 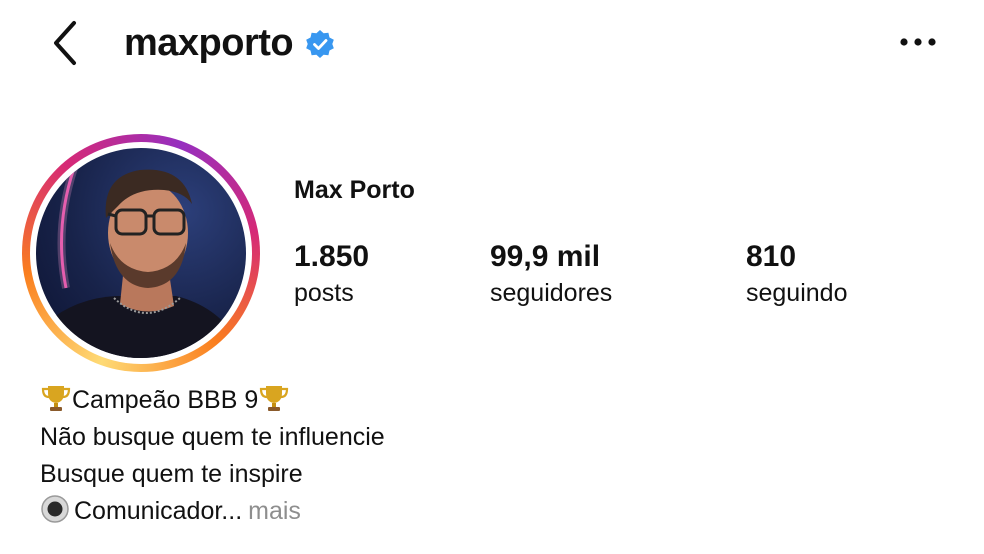 I want to click on bio-line2: Não busque quem te influencie, so click(x=212, y=437).